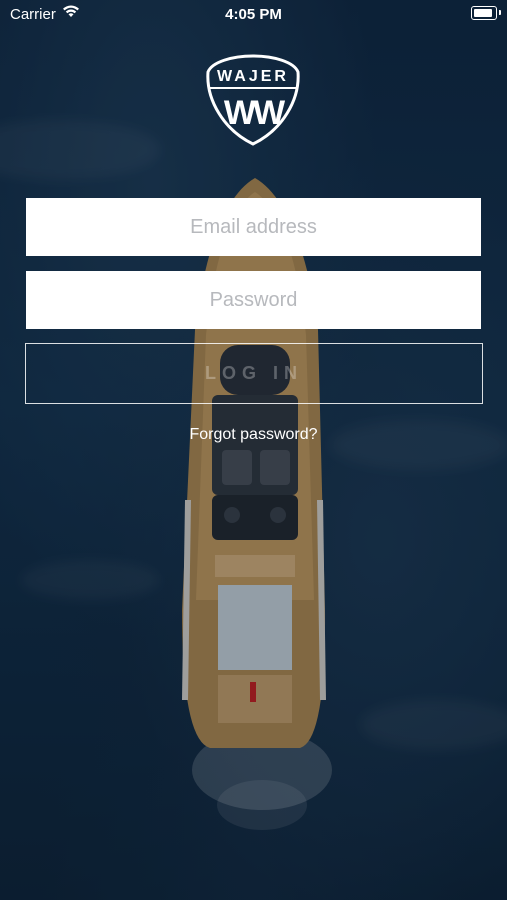  I want to click on password-field, so click(253, 300).